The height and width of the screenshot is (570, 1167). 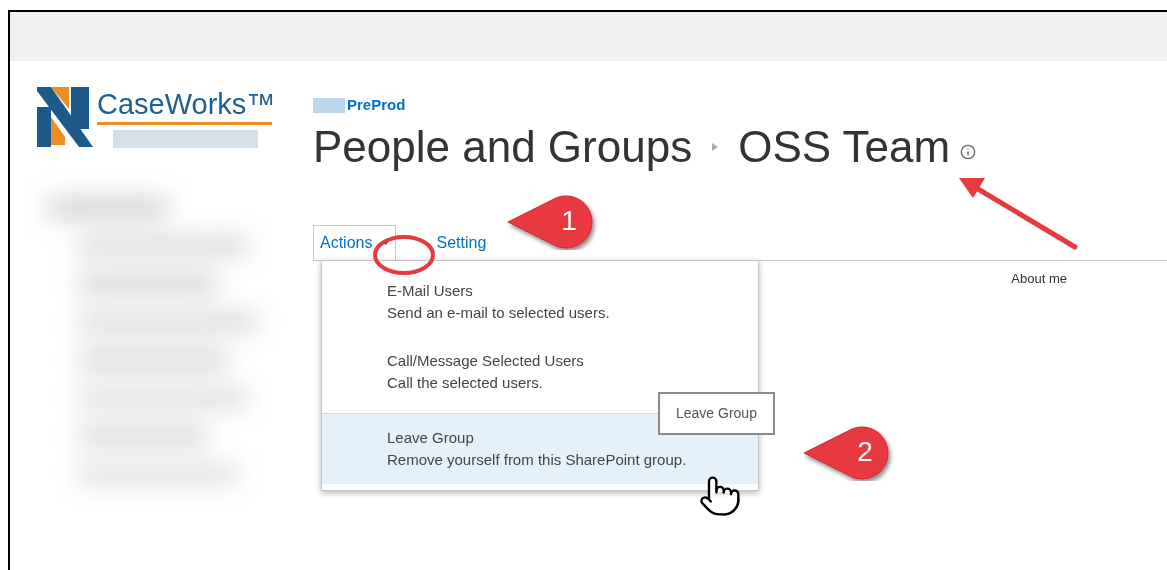 I want to click on breadcrumb-separator-icon, so click(x=715, y=146).